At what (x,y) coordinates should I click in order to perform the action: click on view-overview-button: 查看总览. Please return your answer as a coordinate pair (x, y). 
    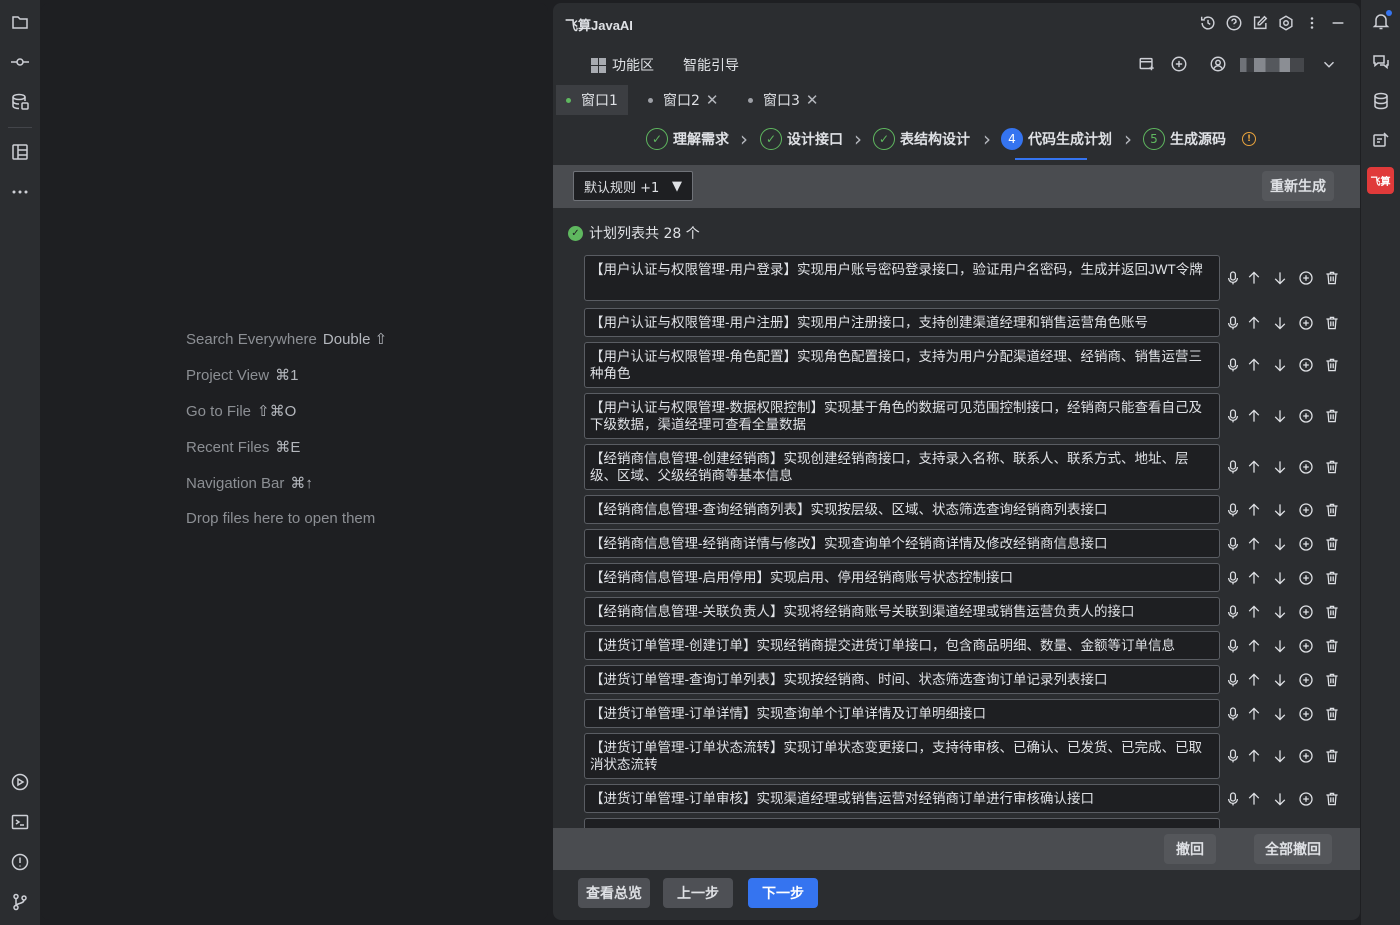
    Looking at the image, I should click on (614, 893).